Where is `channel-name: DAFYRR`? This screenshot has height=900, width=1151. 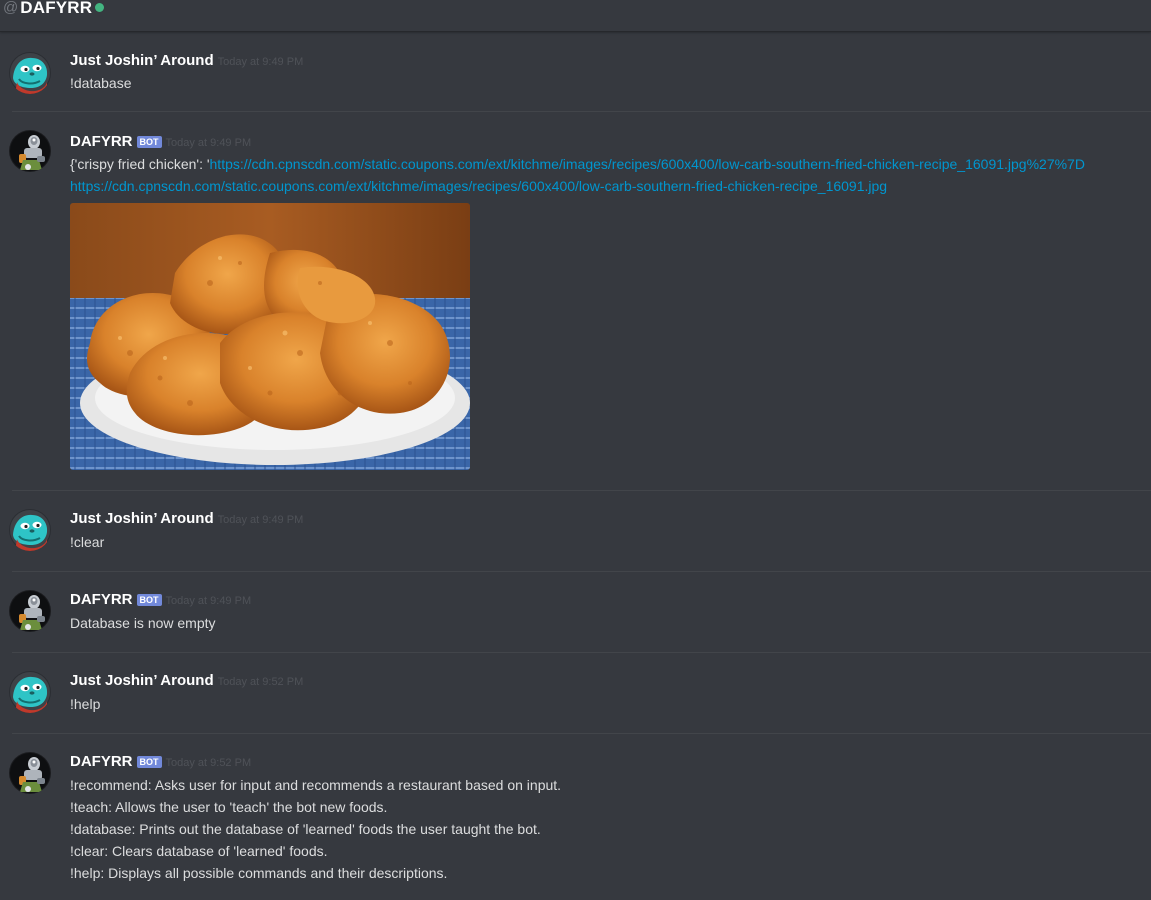 channel-name: DAFYRR is located at coordinates (56, 8).